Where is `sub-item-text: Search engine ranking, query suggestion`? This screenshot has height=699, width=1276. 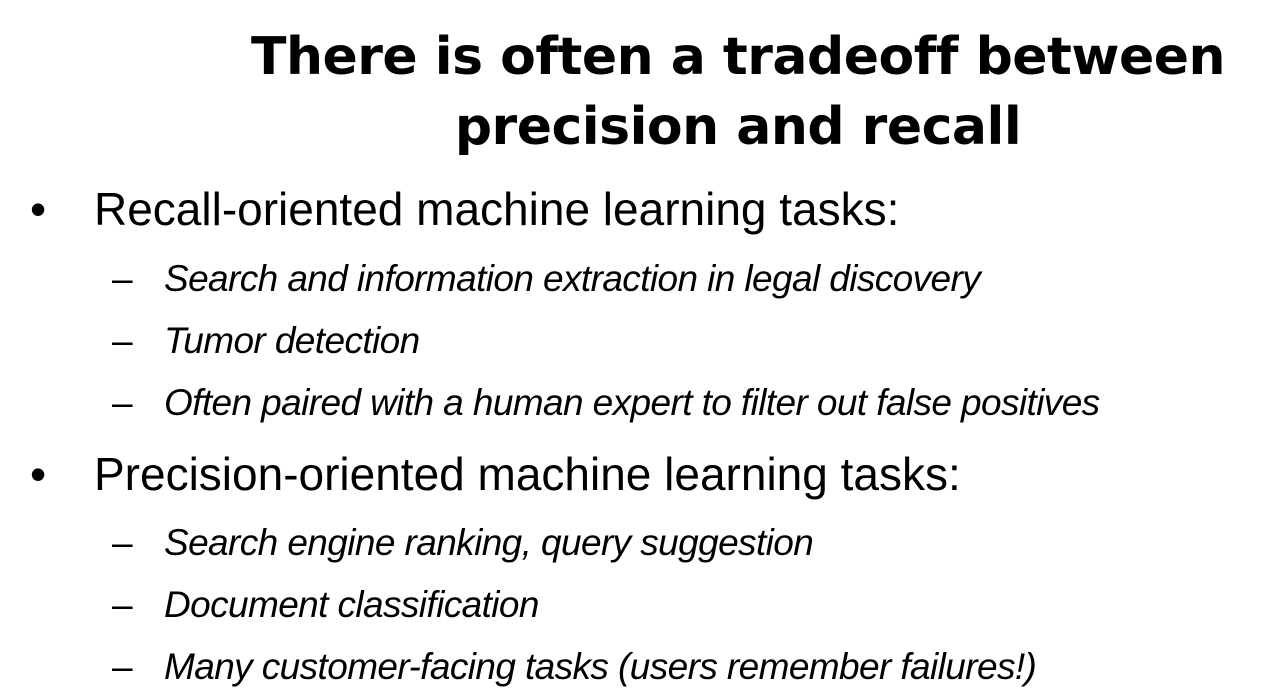
sub-item-text: Search engine ranking, query suggestion is located at coordinates (489, 542).